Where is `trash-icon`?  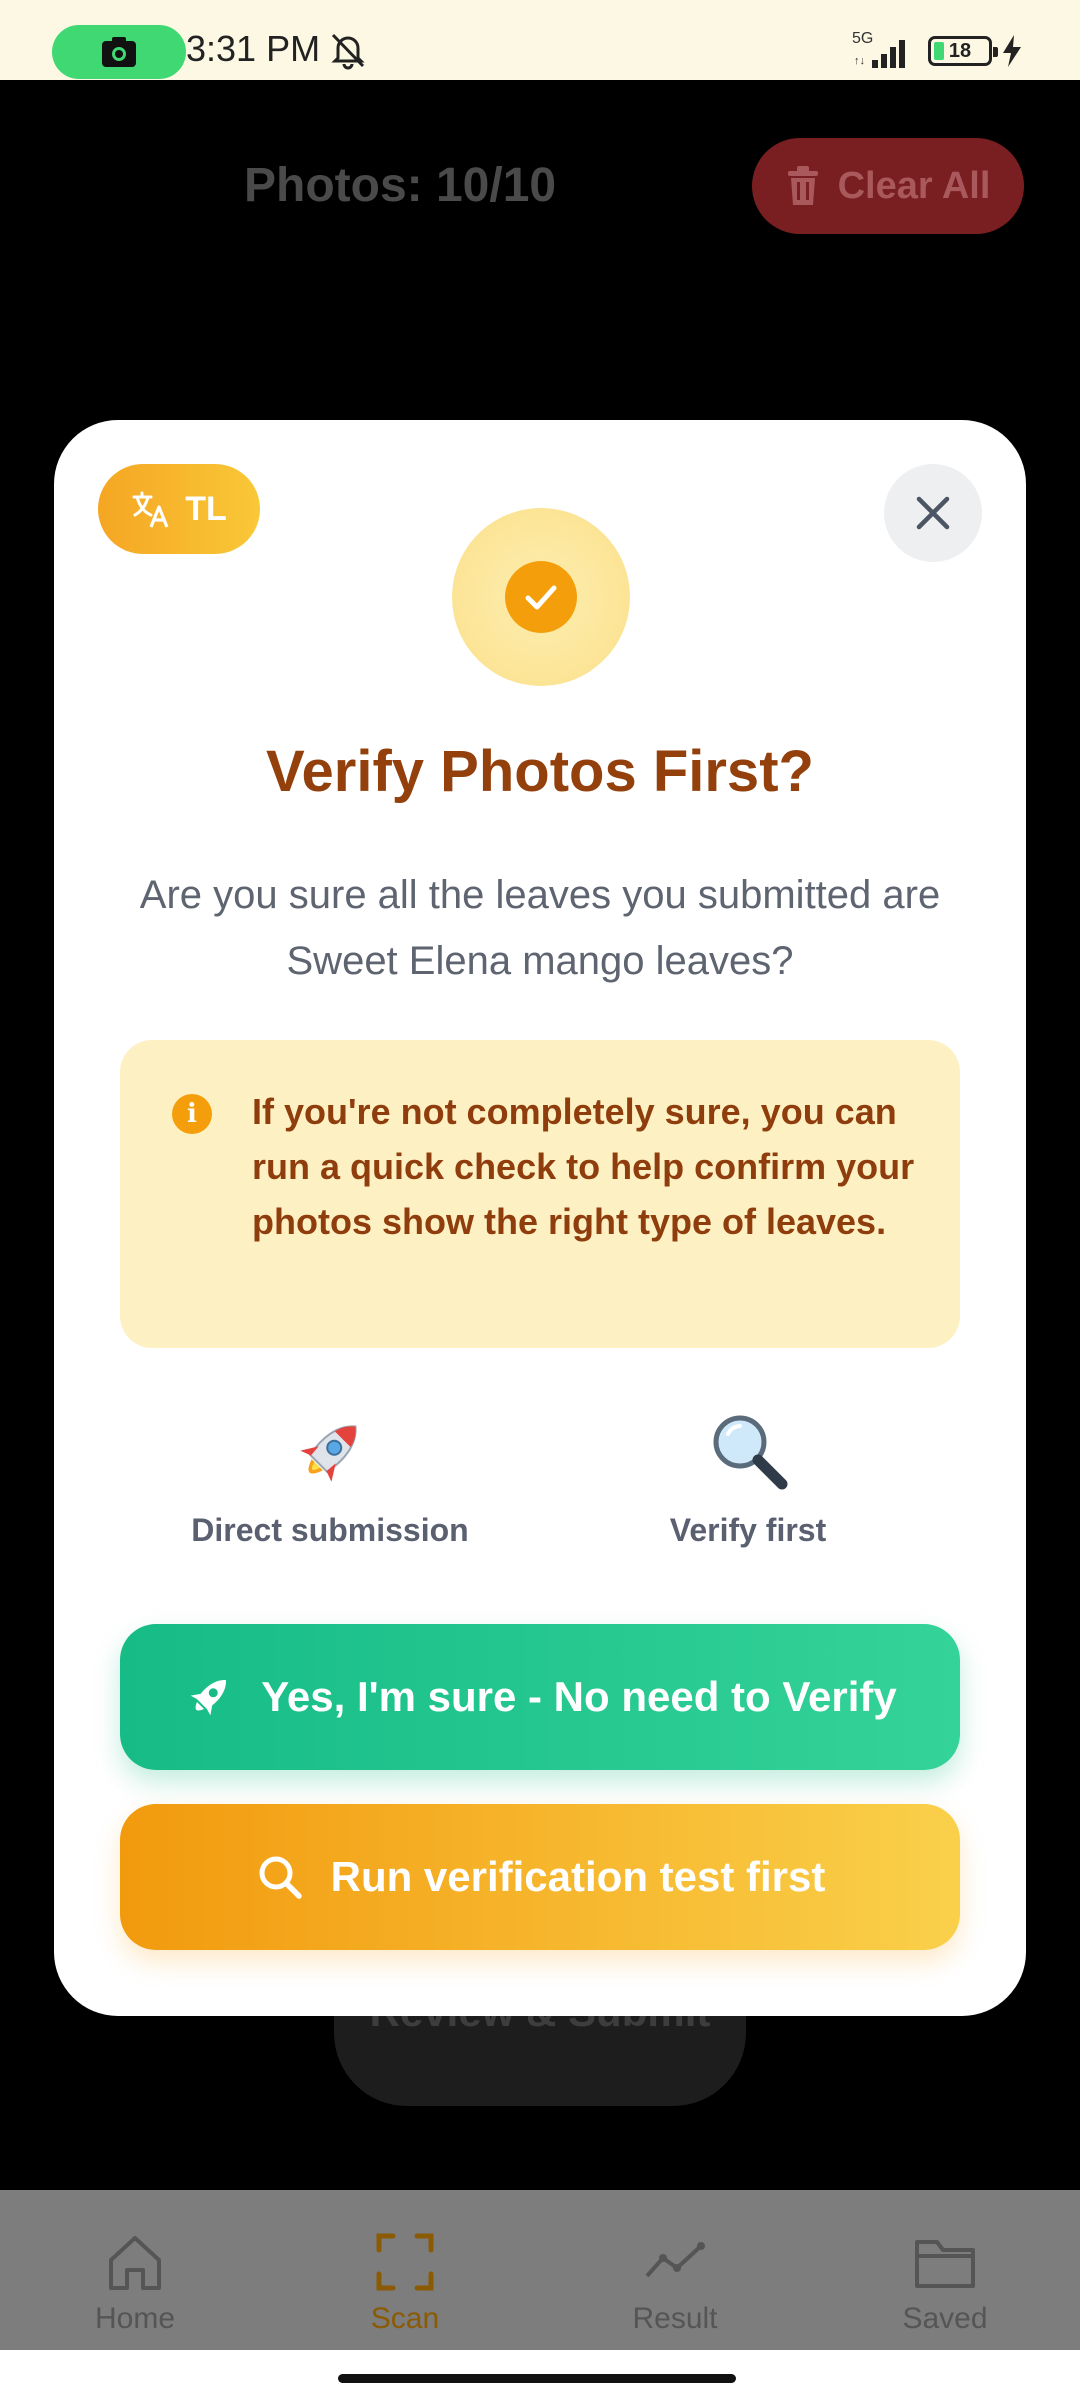 trash-icon is located at coordinates (802, 185).